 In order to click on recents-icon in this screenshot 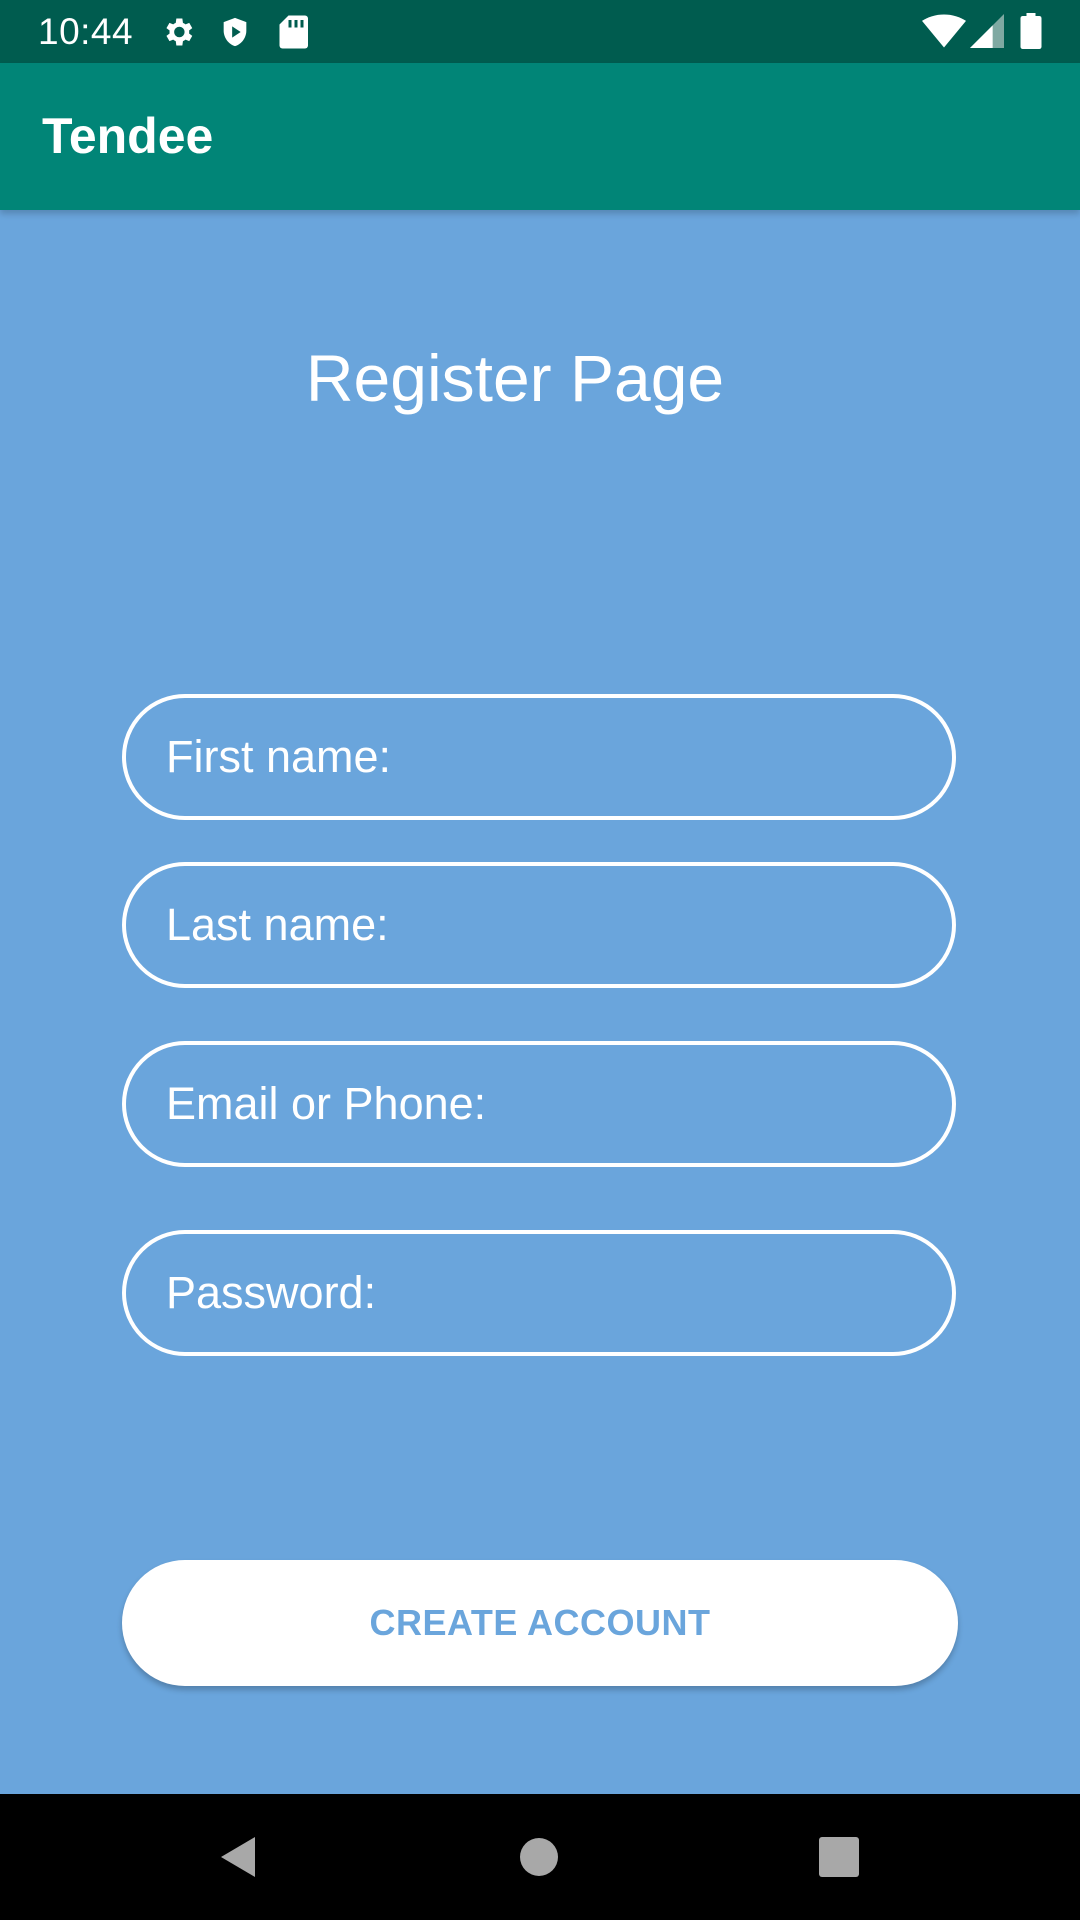, I will do `click(839, 1857)`.